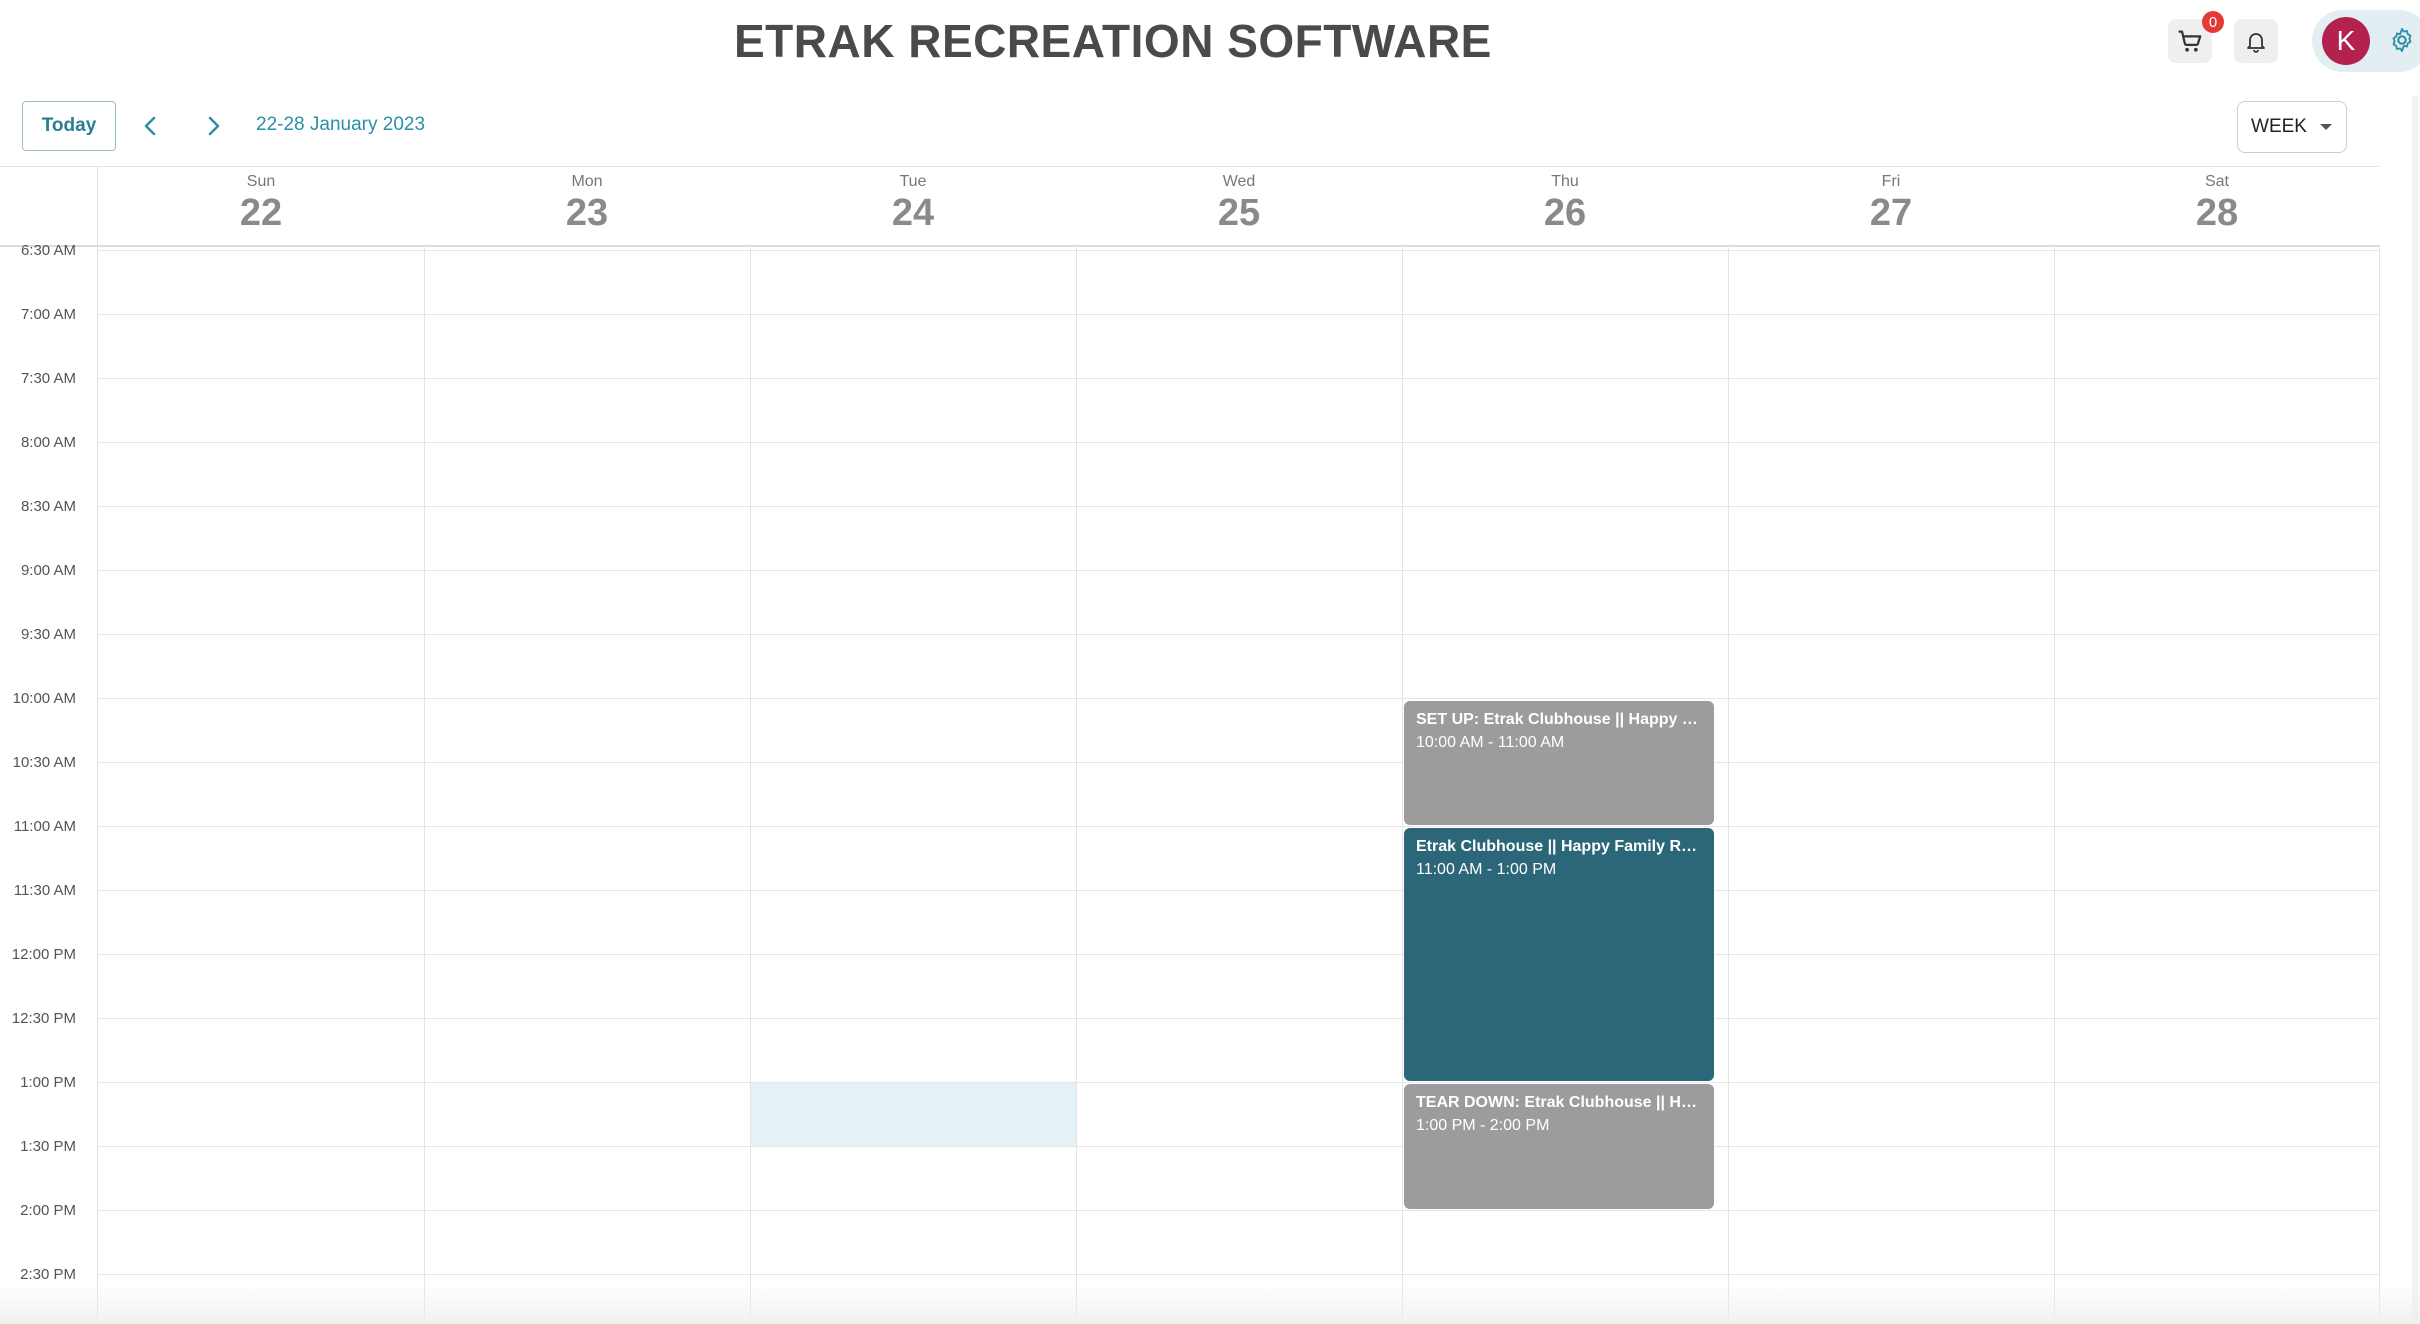 The width and height of the screenshot is (2420, 1324). Describe the element at coordinates (1565, 213) in the screenshot. I see `day-number: 26` at that location.